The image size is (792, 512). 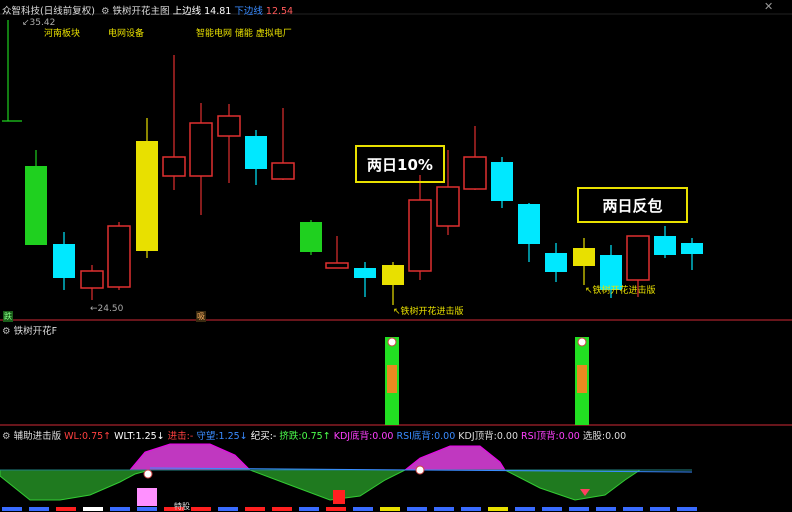 I want to click on wlt-label: WLT:, so click(x=125, y=436).